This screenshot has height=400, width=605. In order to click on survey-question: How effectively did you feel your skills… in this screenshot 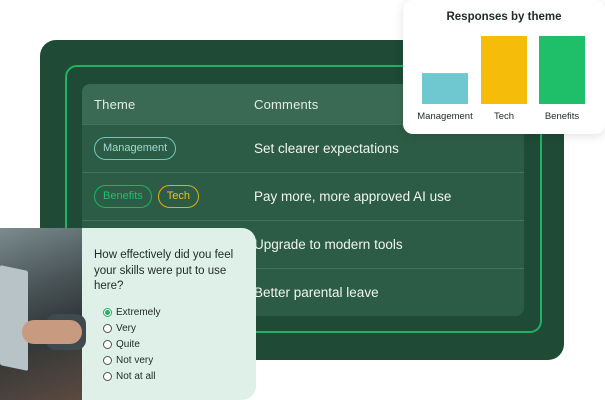, I will do `click(164, 271)`.